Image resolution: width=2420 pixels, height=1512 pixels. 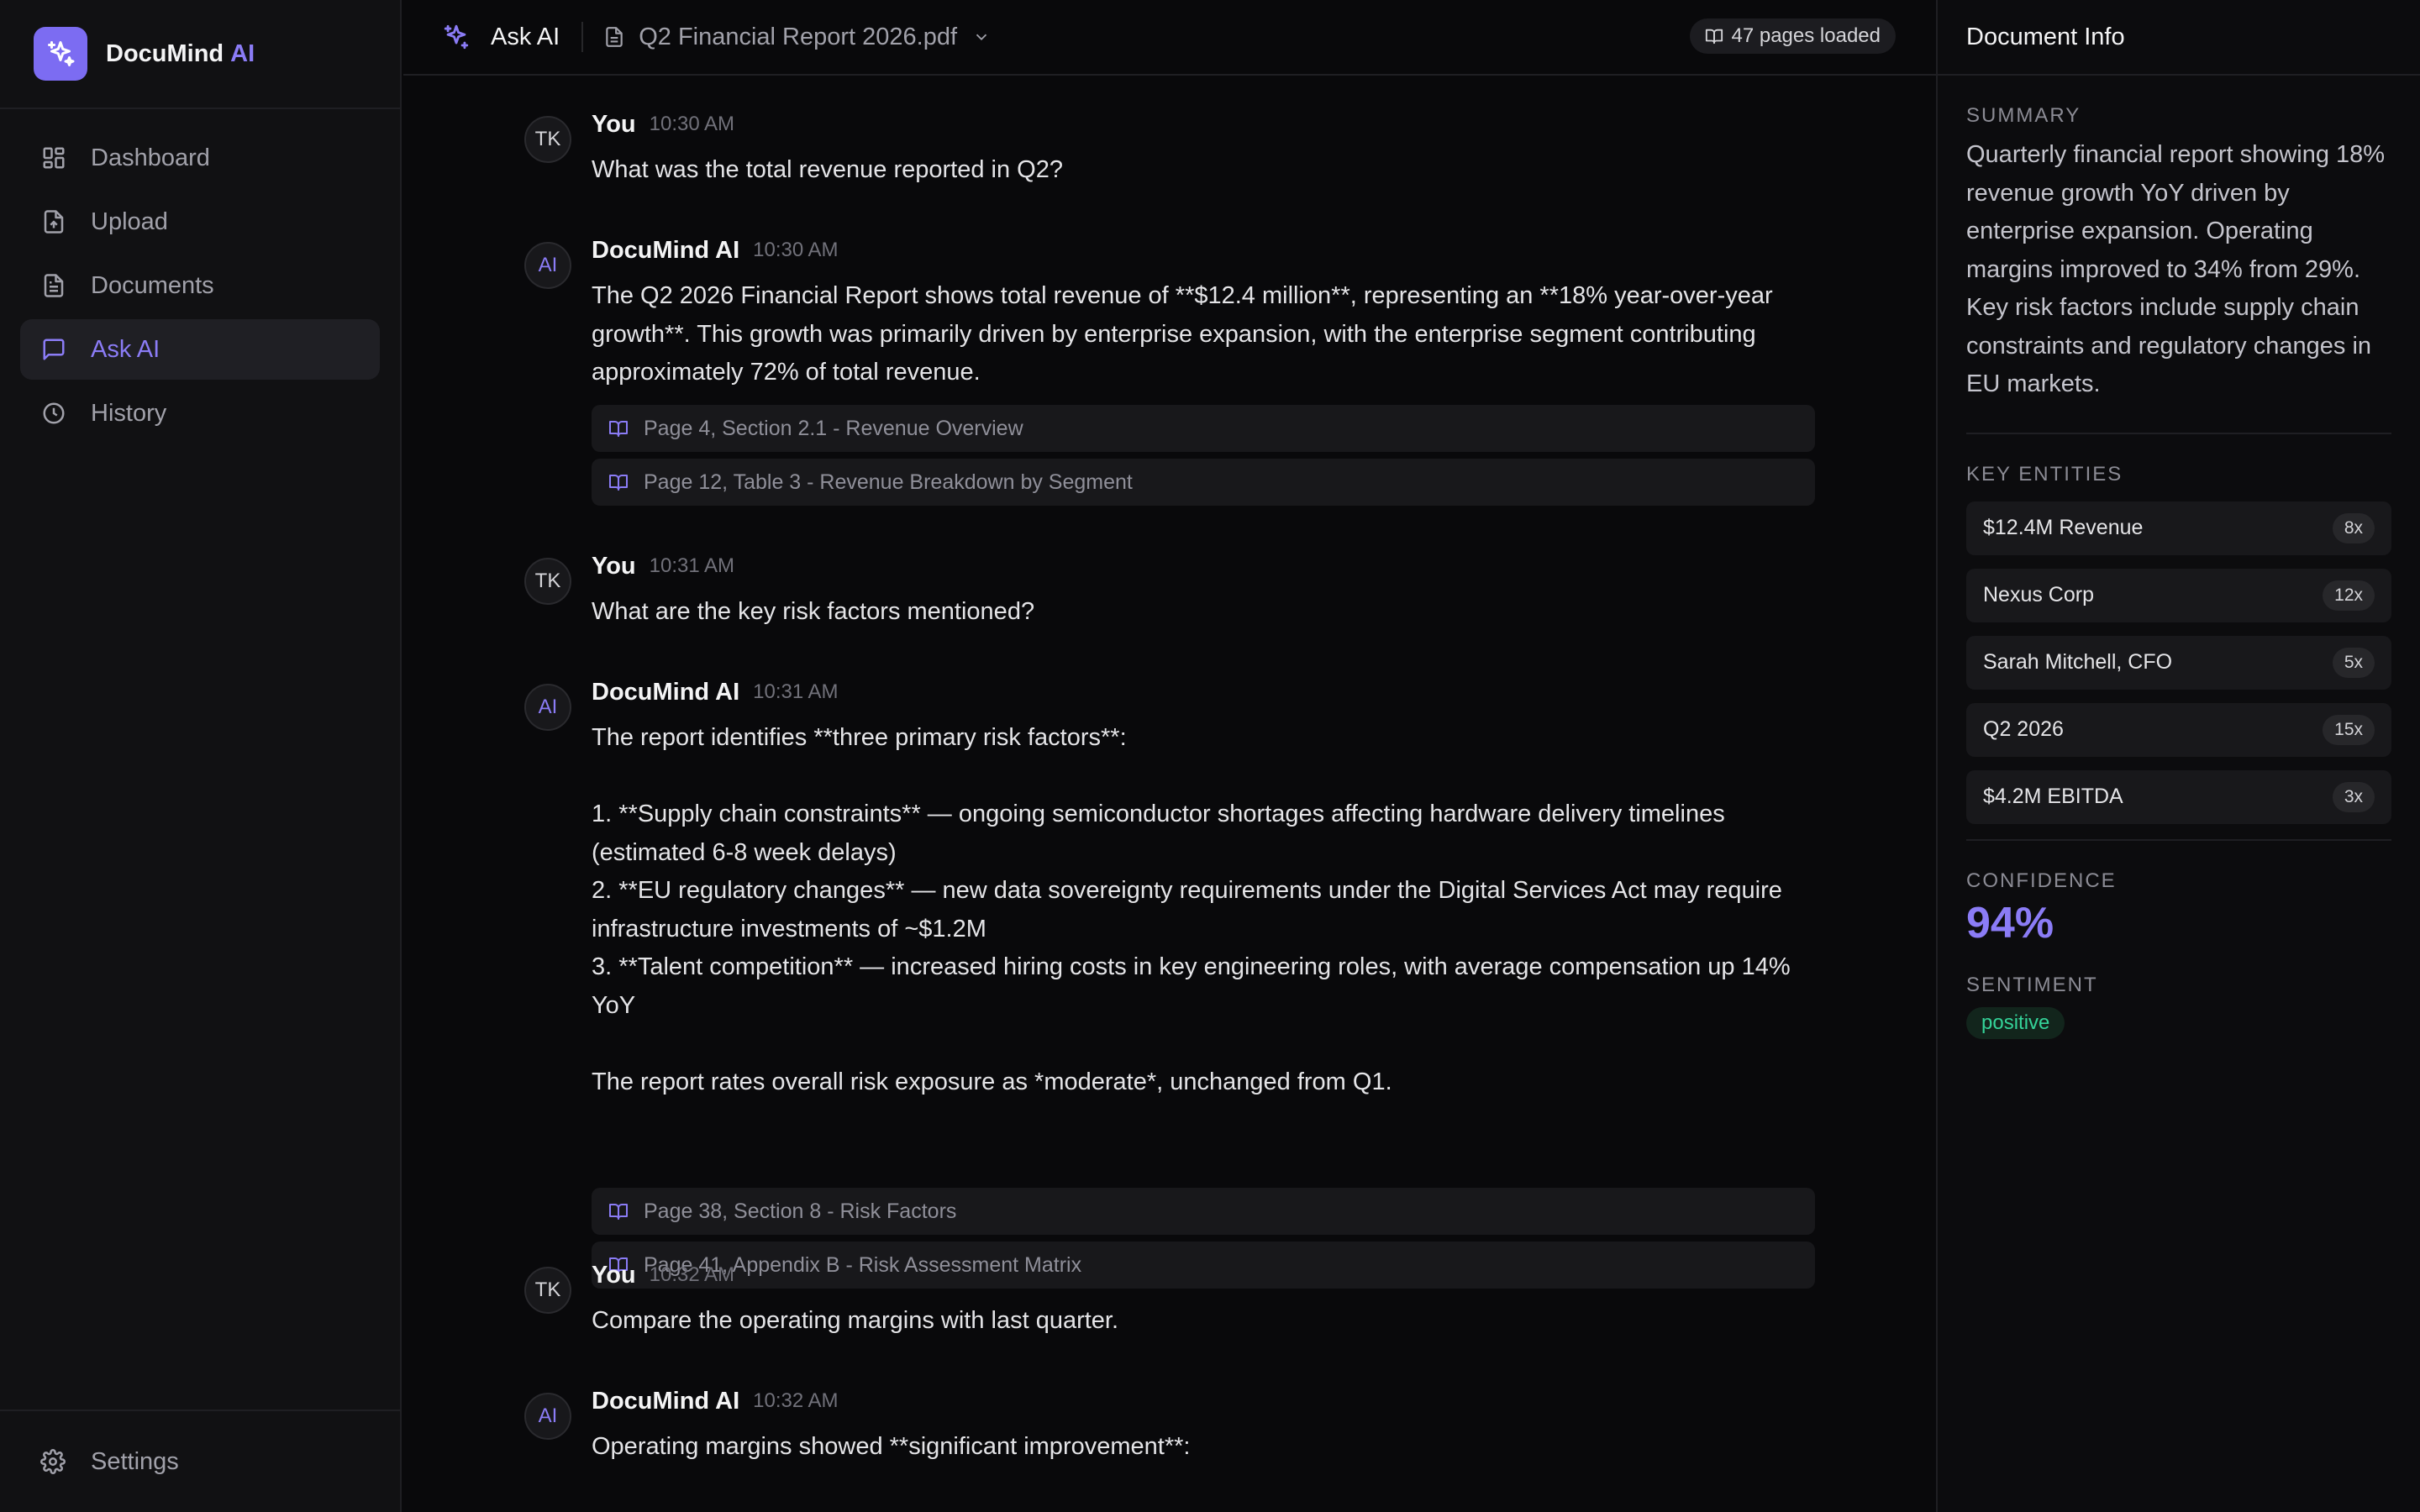 I want to click on page-title: Ask AI, so click(x=525, y=36).